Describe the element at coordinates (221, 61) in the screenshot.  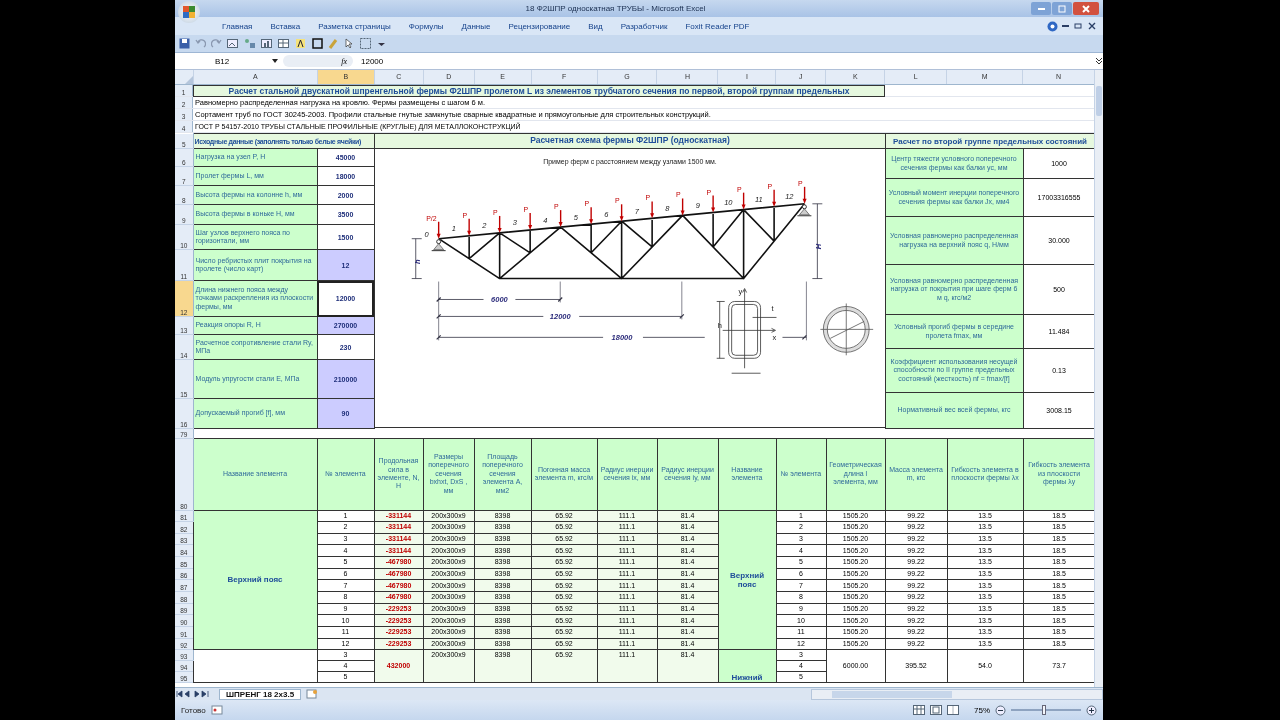
I see `name-box: B12` at that location.